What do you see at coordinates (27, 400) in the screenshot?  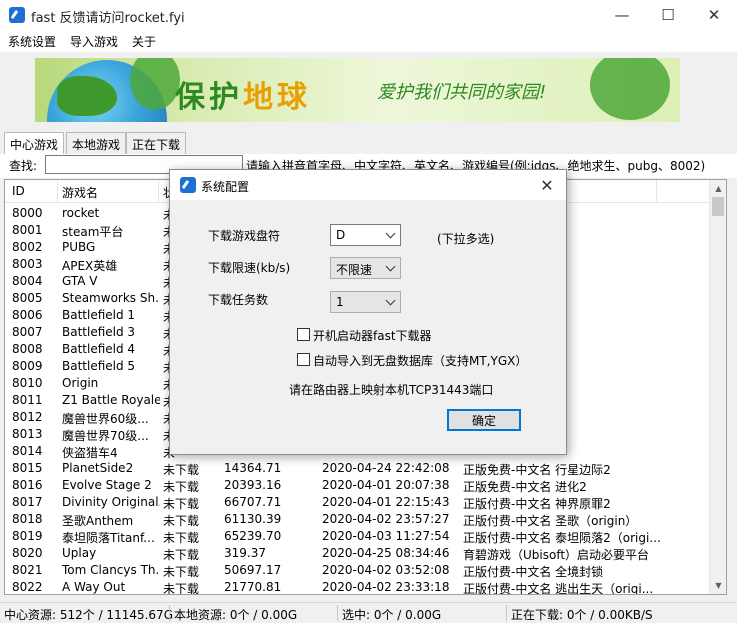 I see `cell-id: 8011` at bounding box center [27, 400].